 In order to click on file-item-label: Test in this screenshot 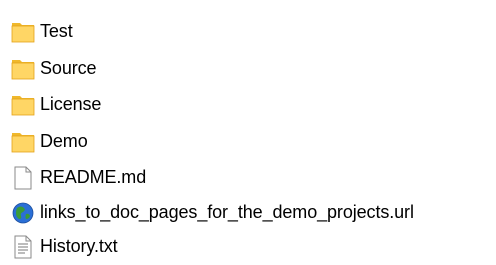, I will do `click(56, 31)`.